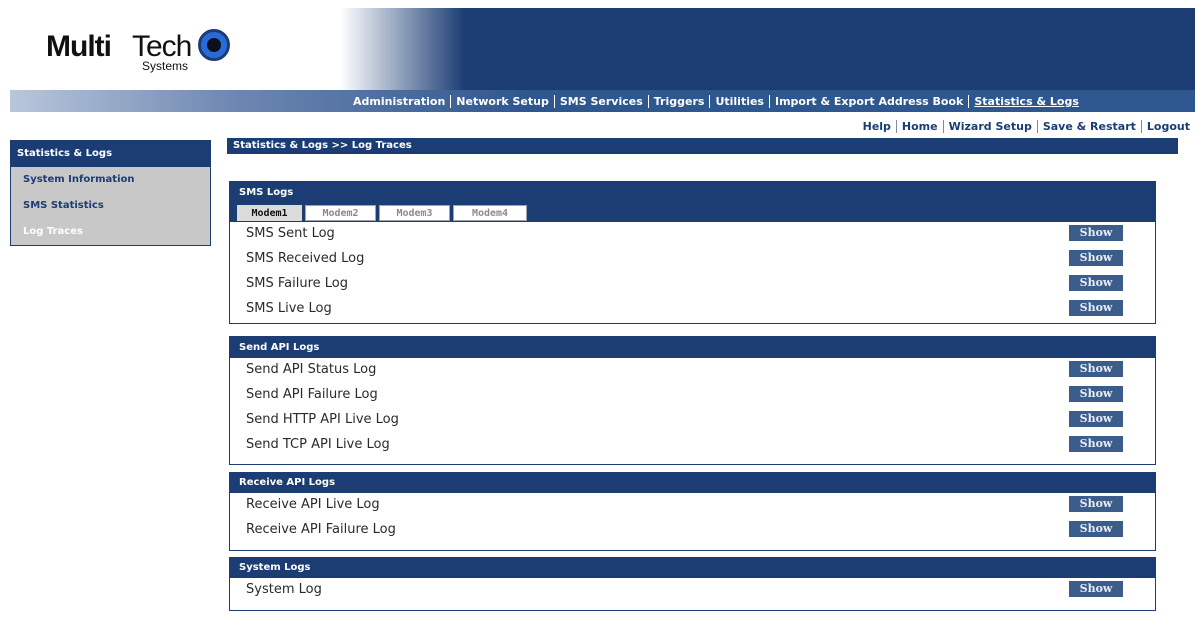  What do you see at coordinates (868, 101) in the screenshot?
I see `nav-import-export-address-book: Import & Export Address Book` at bounding box center [868, 101].